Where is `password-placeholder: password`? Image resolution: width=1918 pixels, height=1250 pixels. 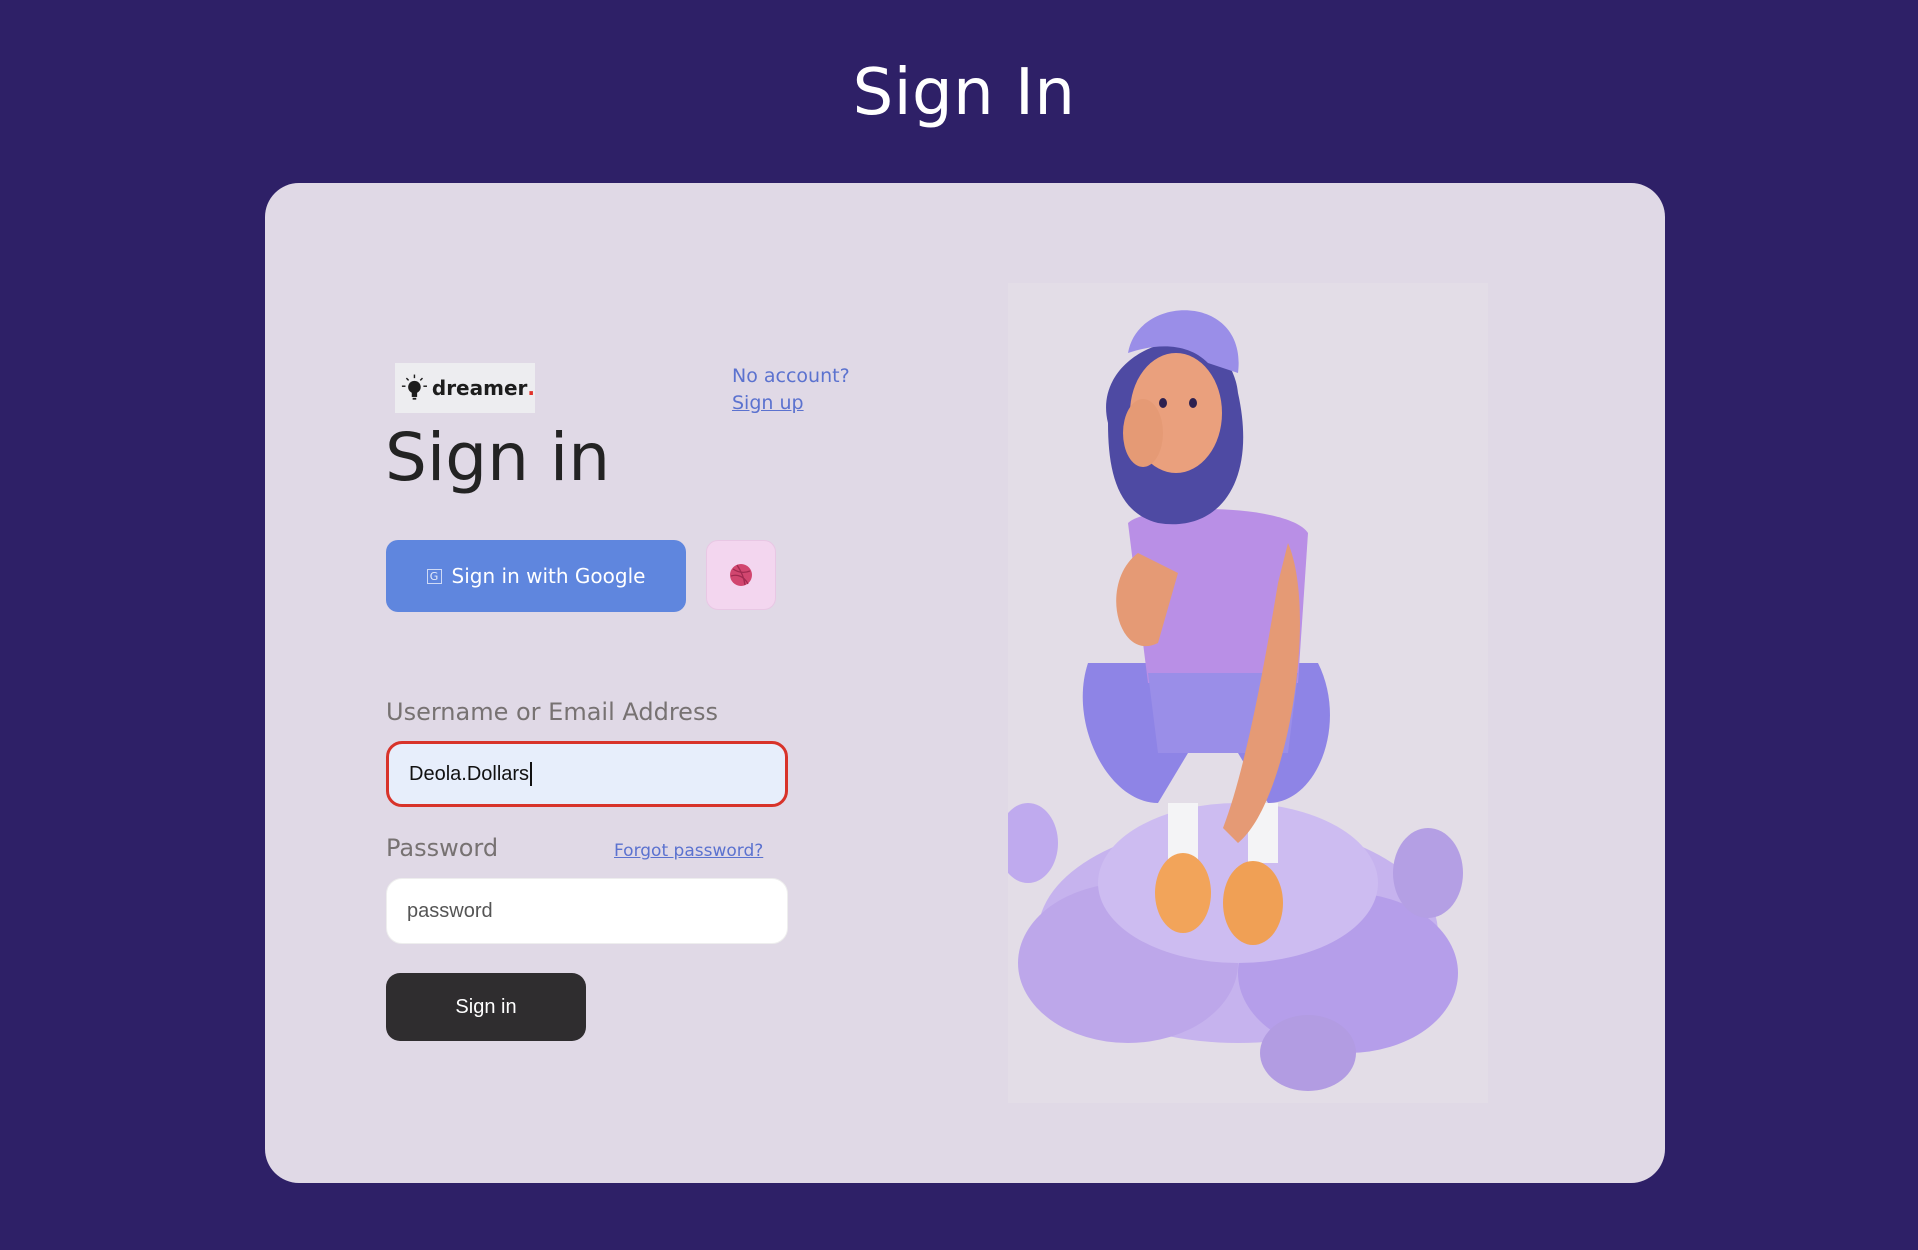 password-placeholder: password is located at coordinates (450, 910).